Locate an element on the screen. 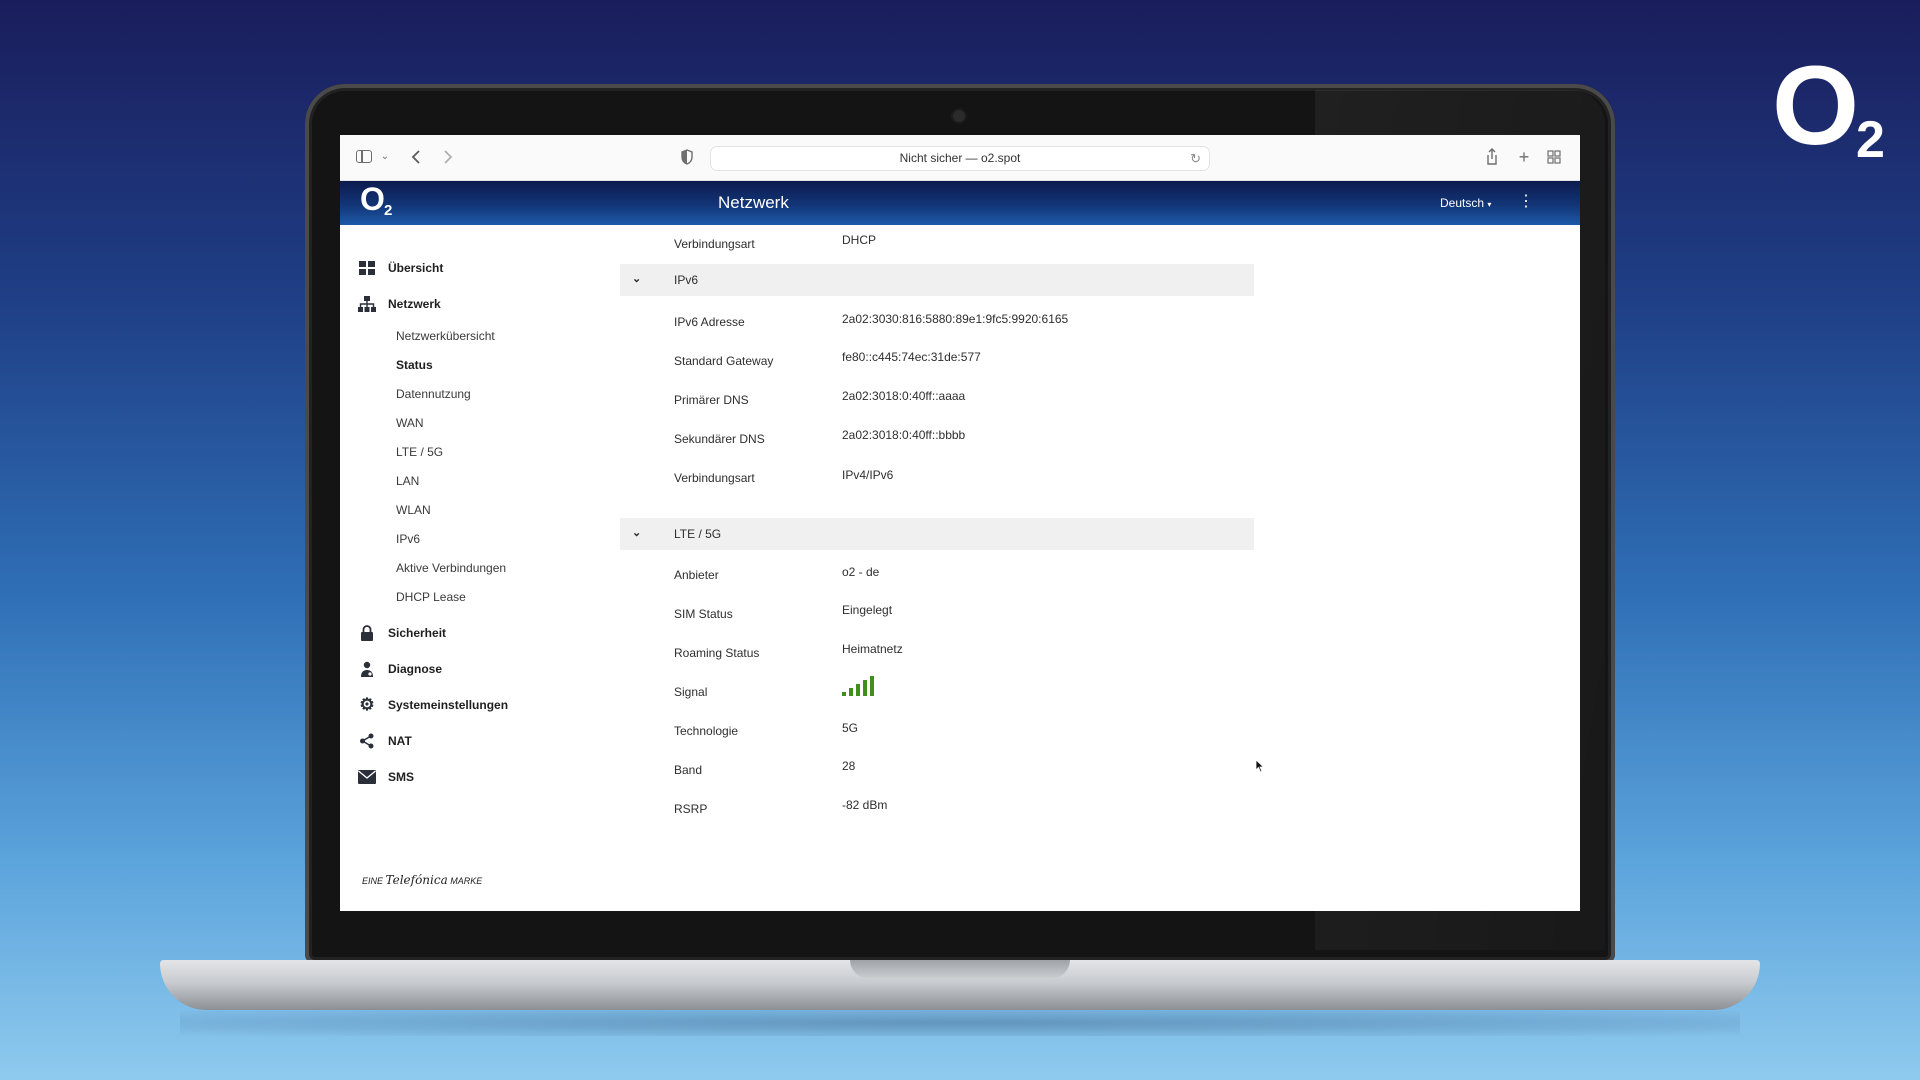 The width and height of the screenshot is (1920, 1080). telefonica-brand-footer: EINE Telefónica MARKE is located at coordinates (422, 880).